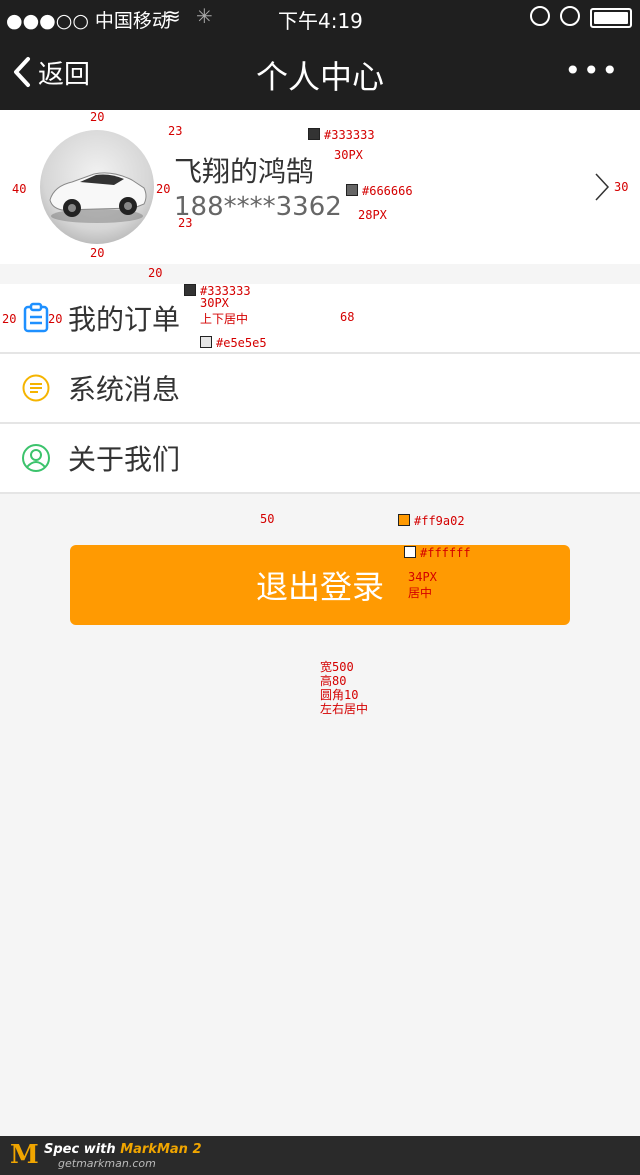 Image resolution: width=640 pixels, height=1175 pixels. I want to click on anno-btn-gap-50: 50, so click(267, 519).